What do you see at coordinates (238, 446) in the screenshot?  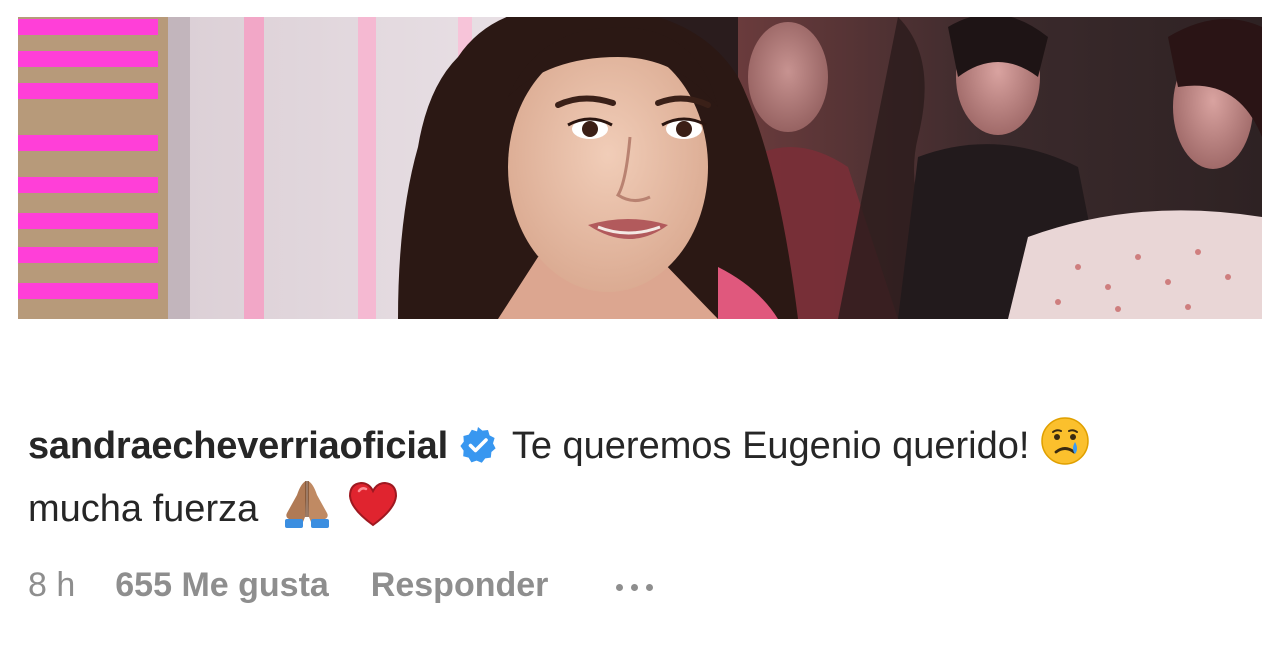 I see `comment-username: sandraecheverriaoficial` at bounding box center [238, 446].